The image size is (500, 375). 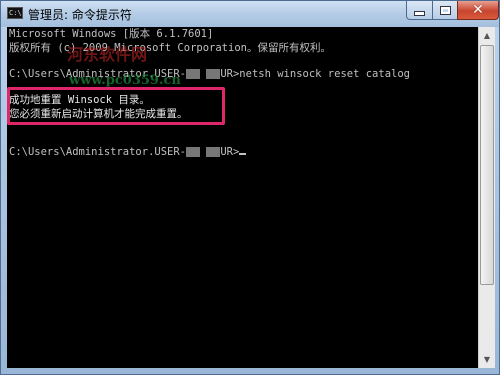 What do you see at coordinates (487, 35) in the screenshot?
I see `scroll-up-arrow-icon: ▲` at bounding box center [487, 35].